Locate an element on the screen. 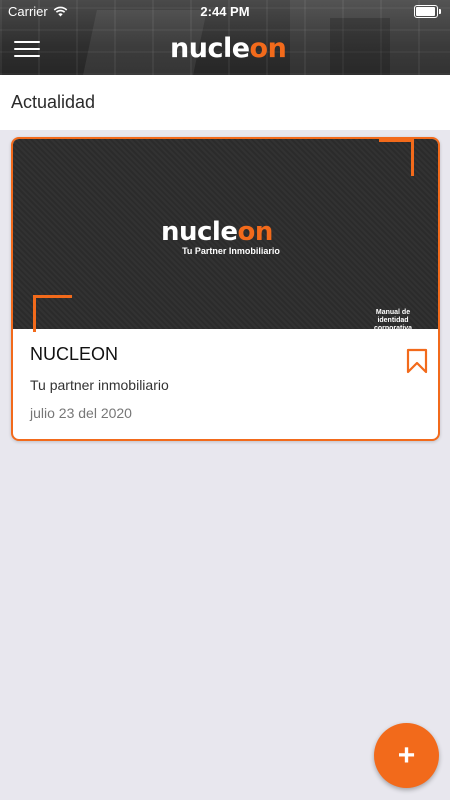  section-header: Actualidad is located at coordinates (225, 102).